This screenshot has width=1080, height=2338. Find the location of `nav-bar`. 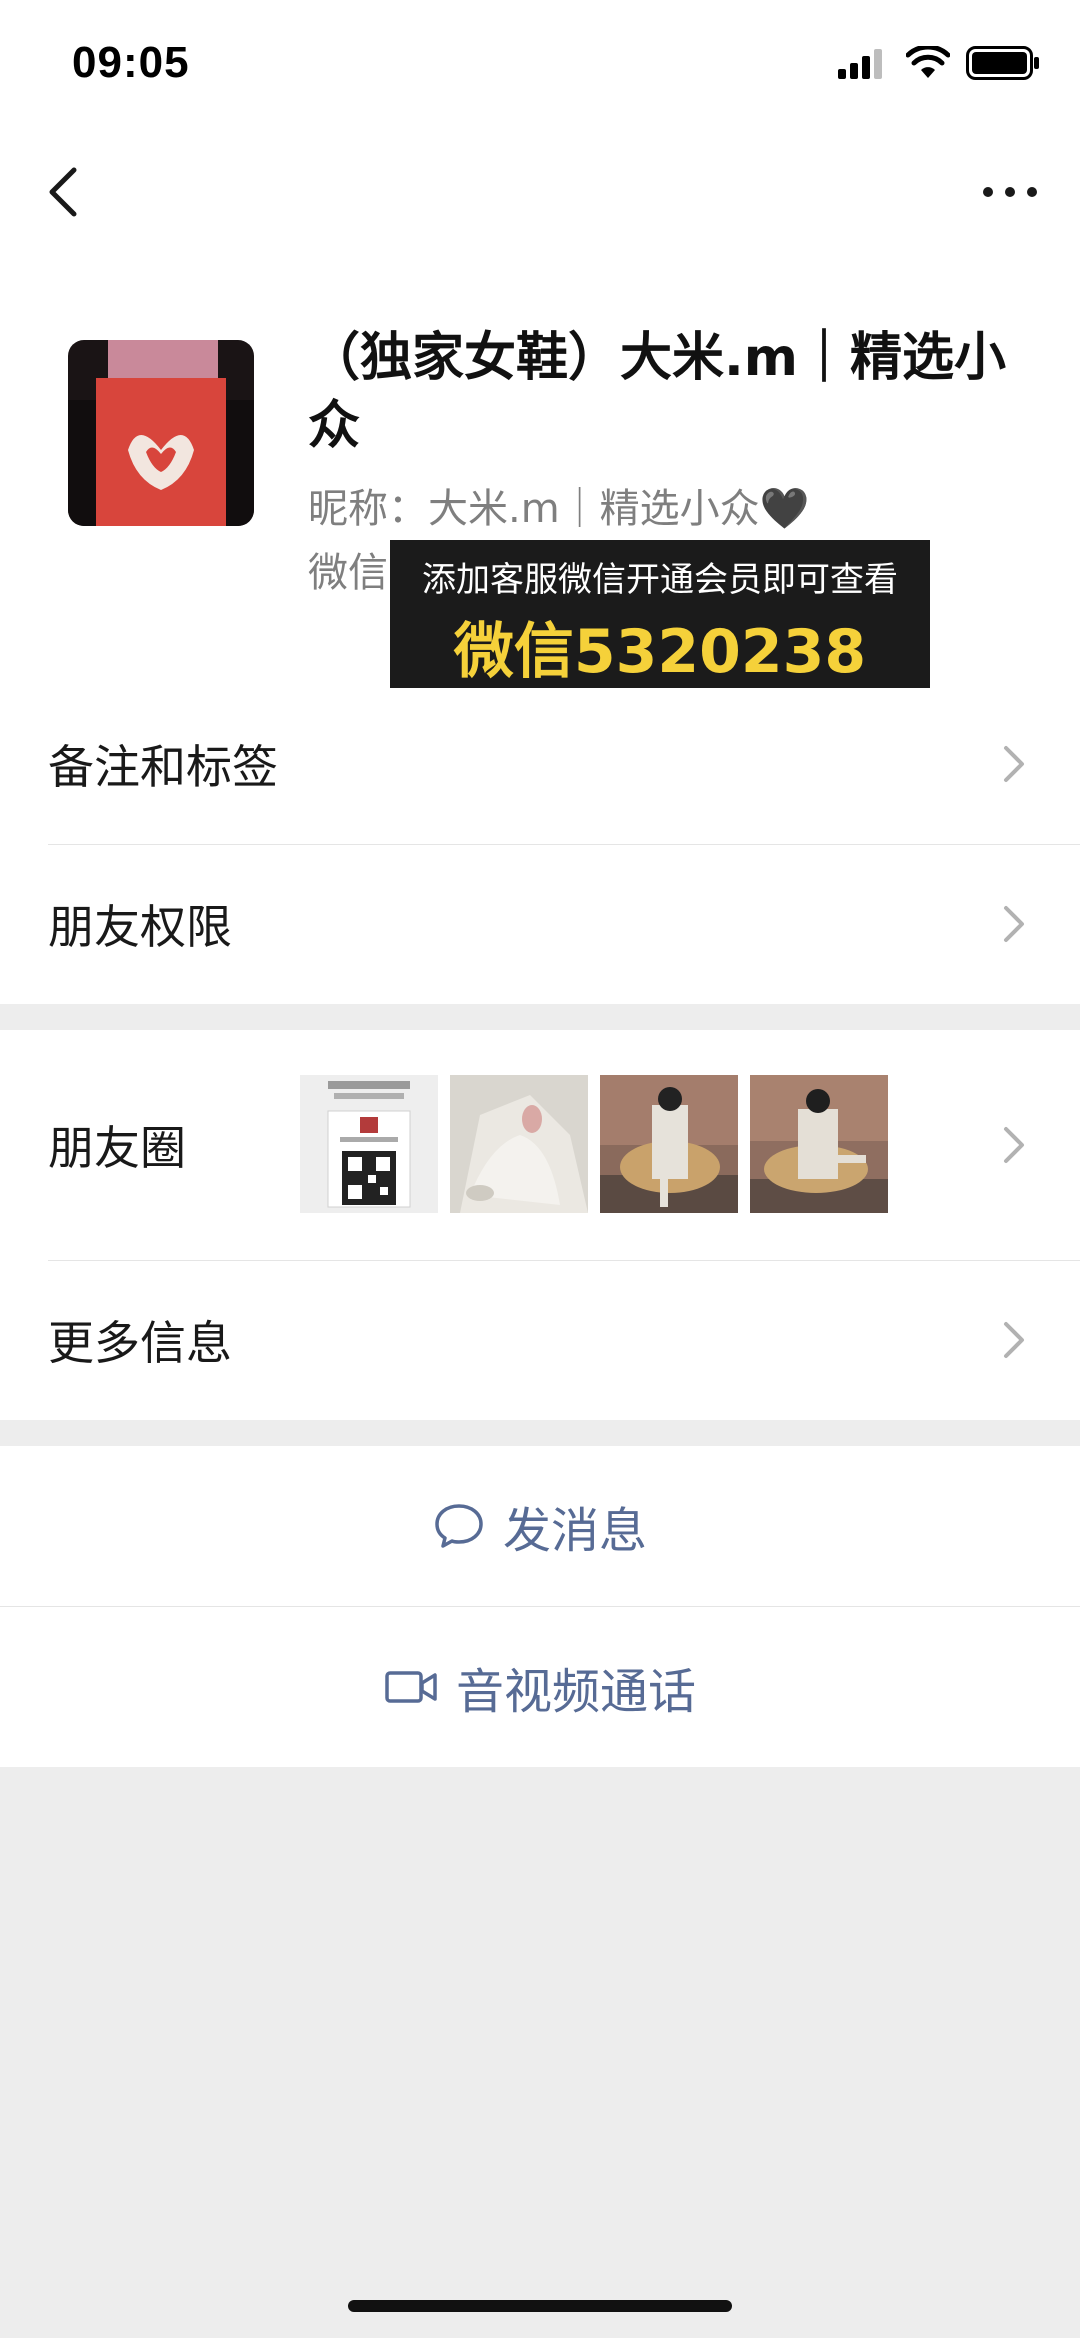

nav-bar is located at coordinates (540, 190).